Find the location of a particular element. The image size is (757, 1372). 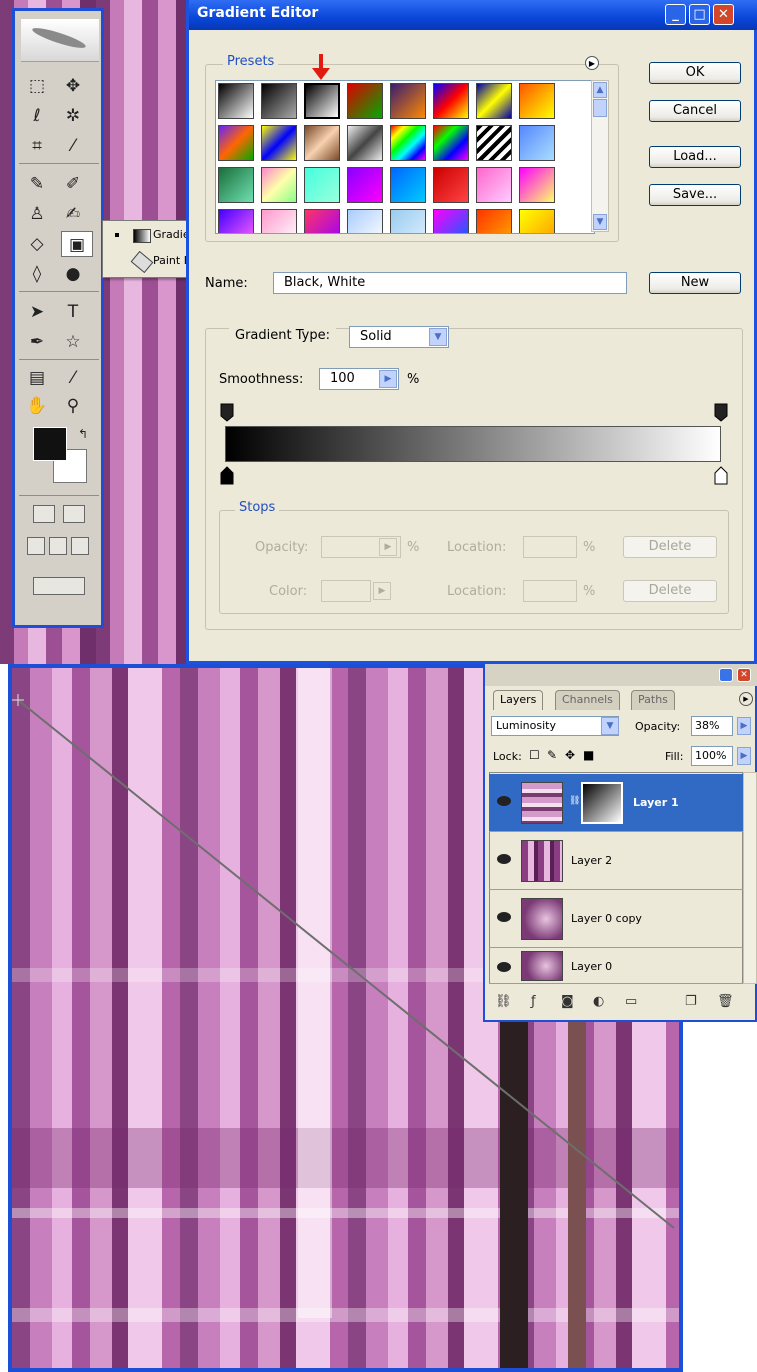

crop-tool-icon: ⌗ is located at coordinates (37, 146).